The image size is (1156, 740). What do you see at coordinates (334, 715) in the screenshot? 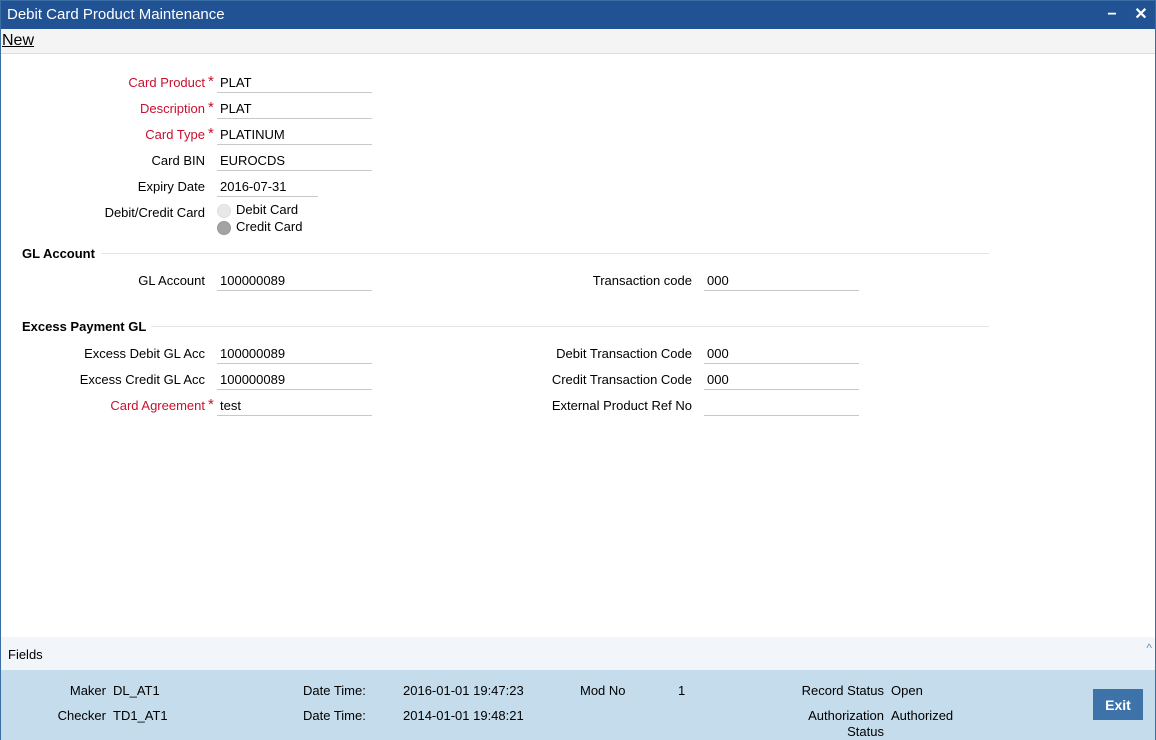
I see `checker-datetime-label: Date Time:` at bounding box center [334, 715].